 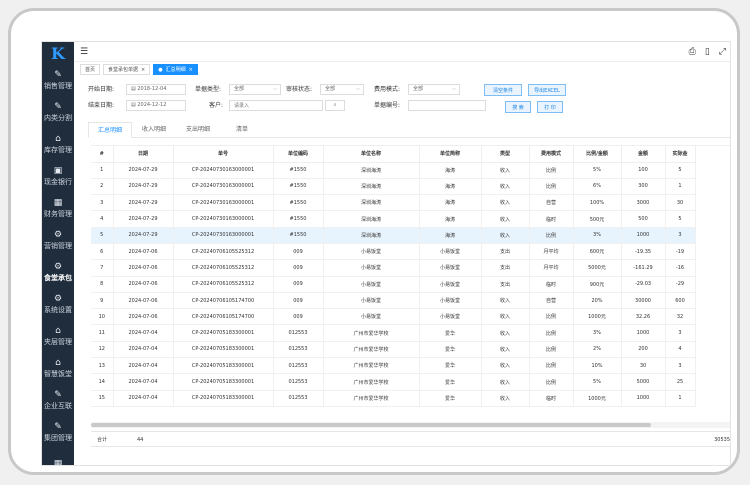 What do you see at coordinates (551, 154) in the screenshot?
I see `column-header: 费用模式` at bounding box center [551, 154].